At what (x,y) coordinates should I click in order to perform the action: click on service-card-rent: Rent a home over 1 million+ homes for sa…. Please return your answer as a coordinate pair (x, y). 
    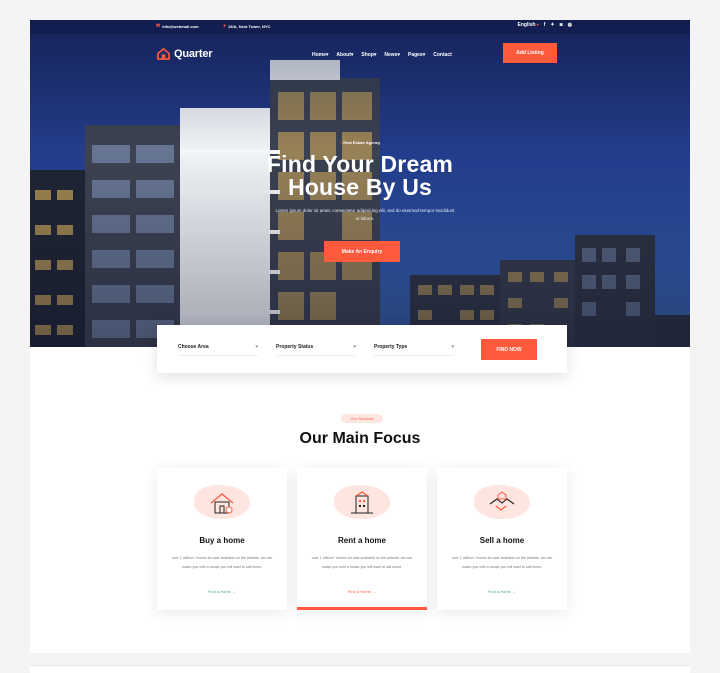
    Looking at the image, I should click on (362, 539).